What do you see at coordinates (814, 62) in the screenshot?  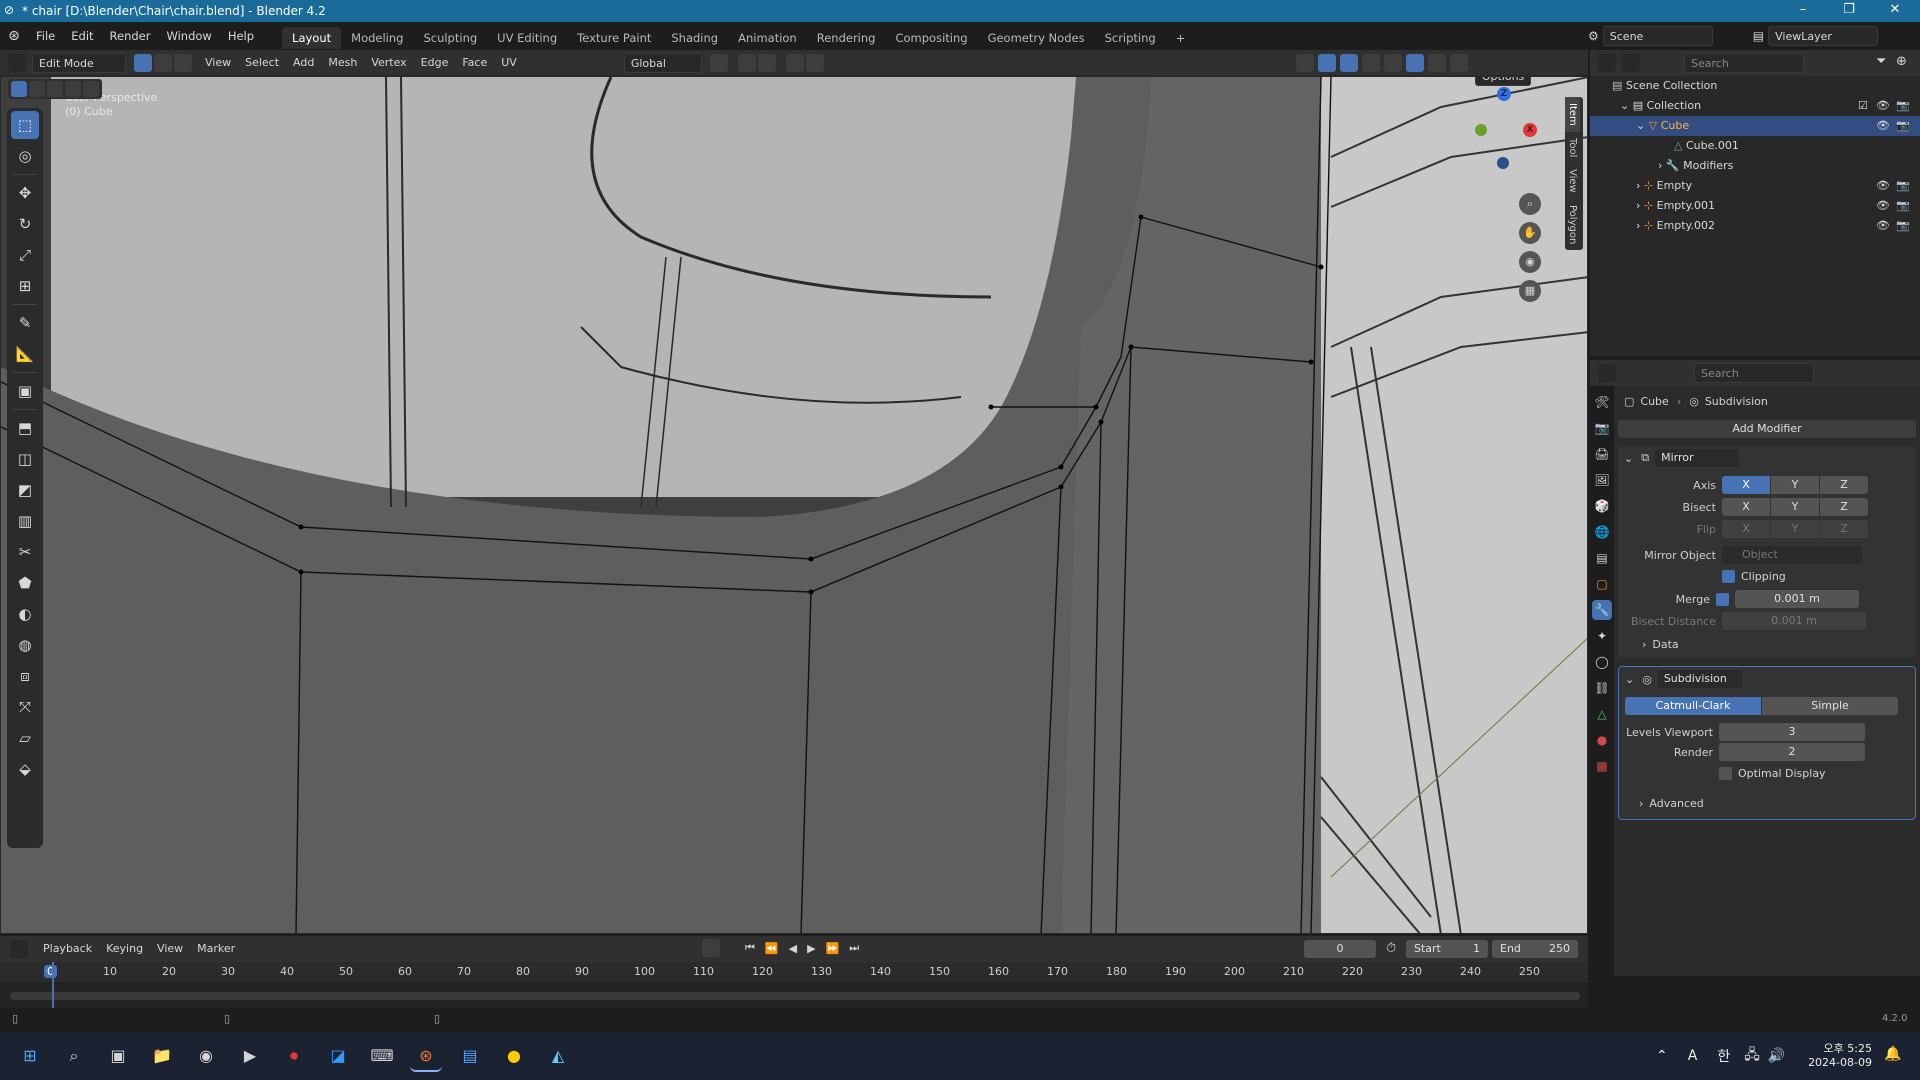 I see `falloff-icon` at bounding box center [814, 62].